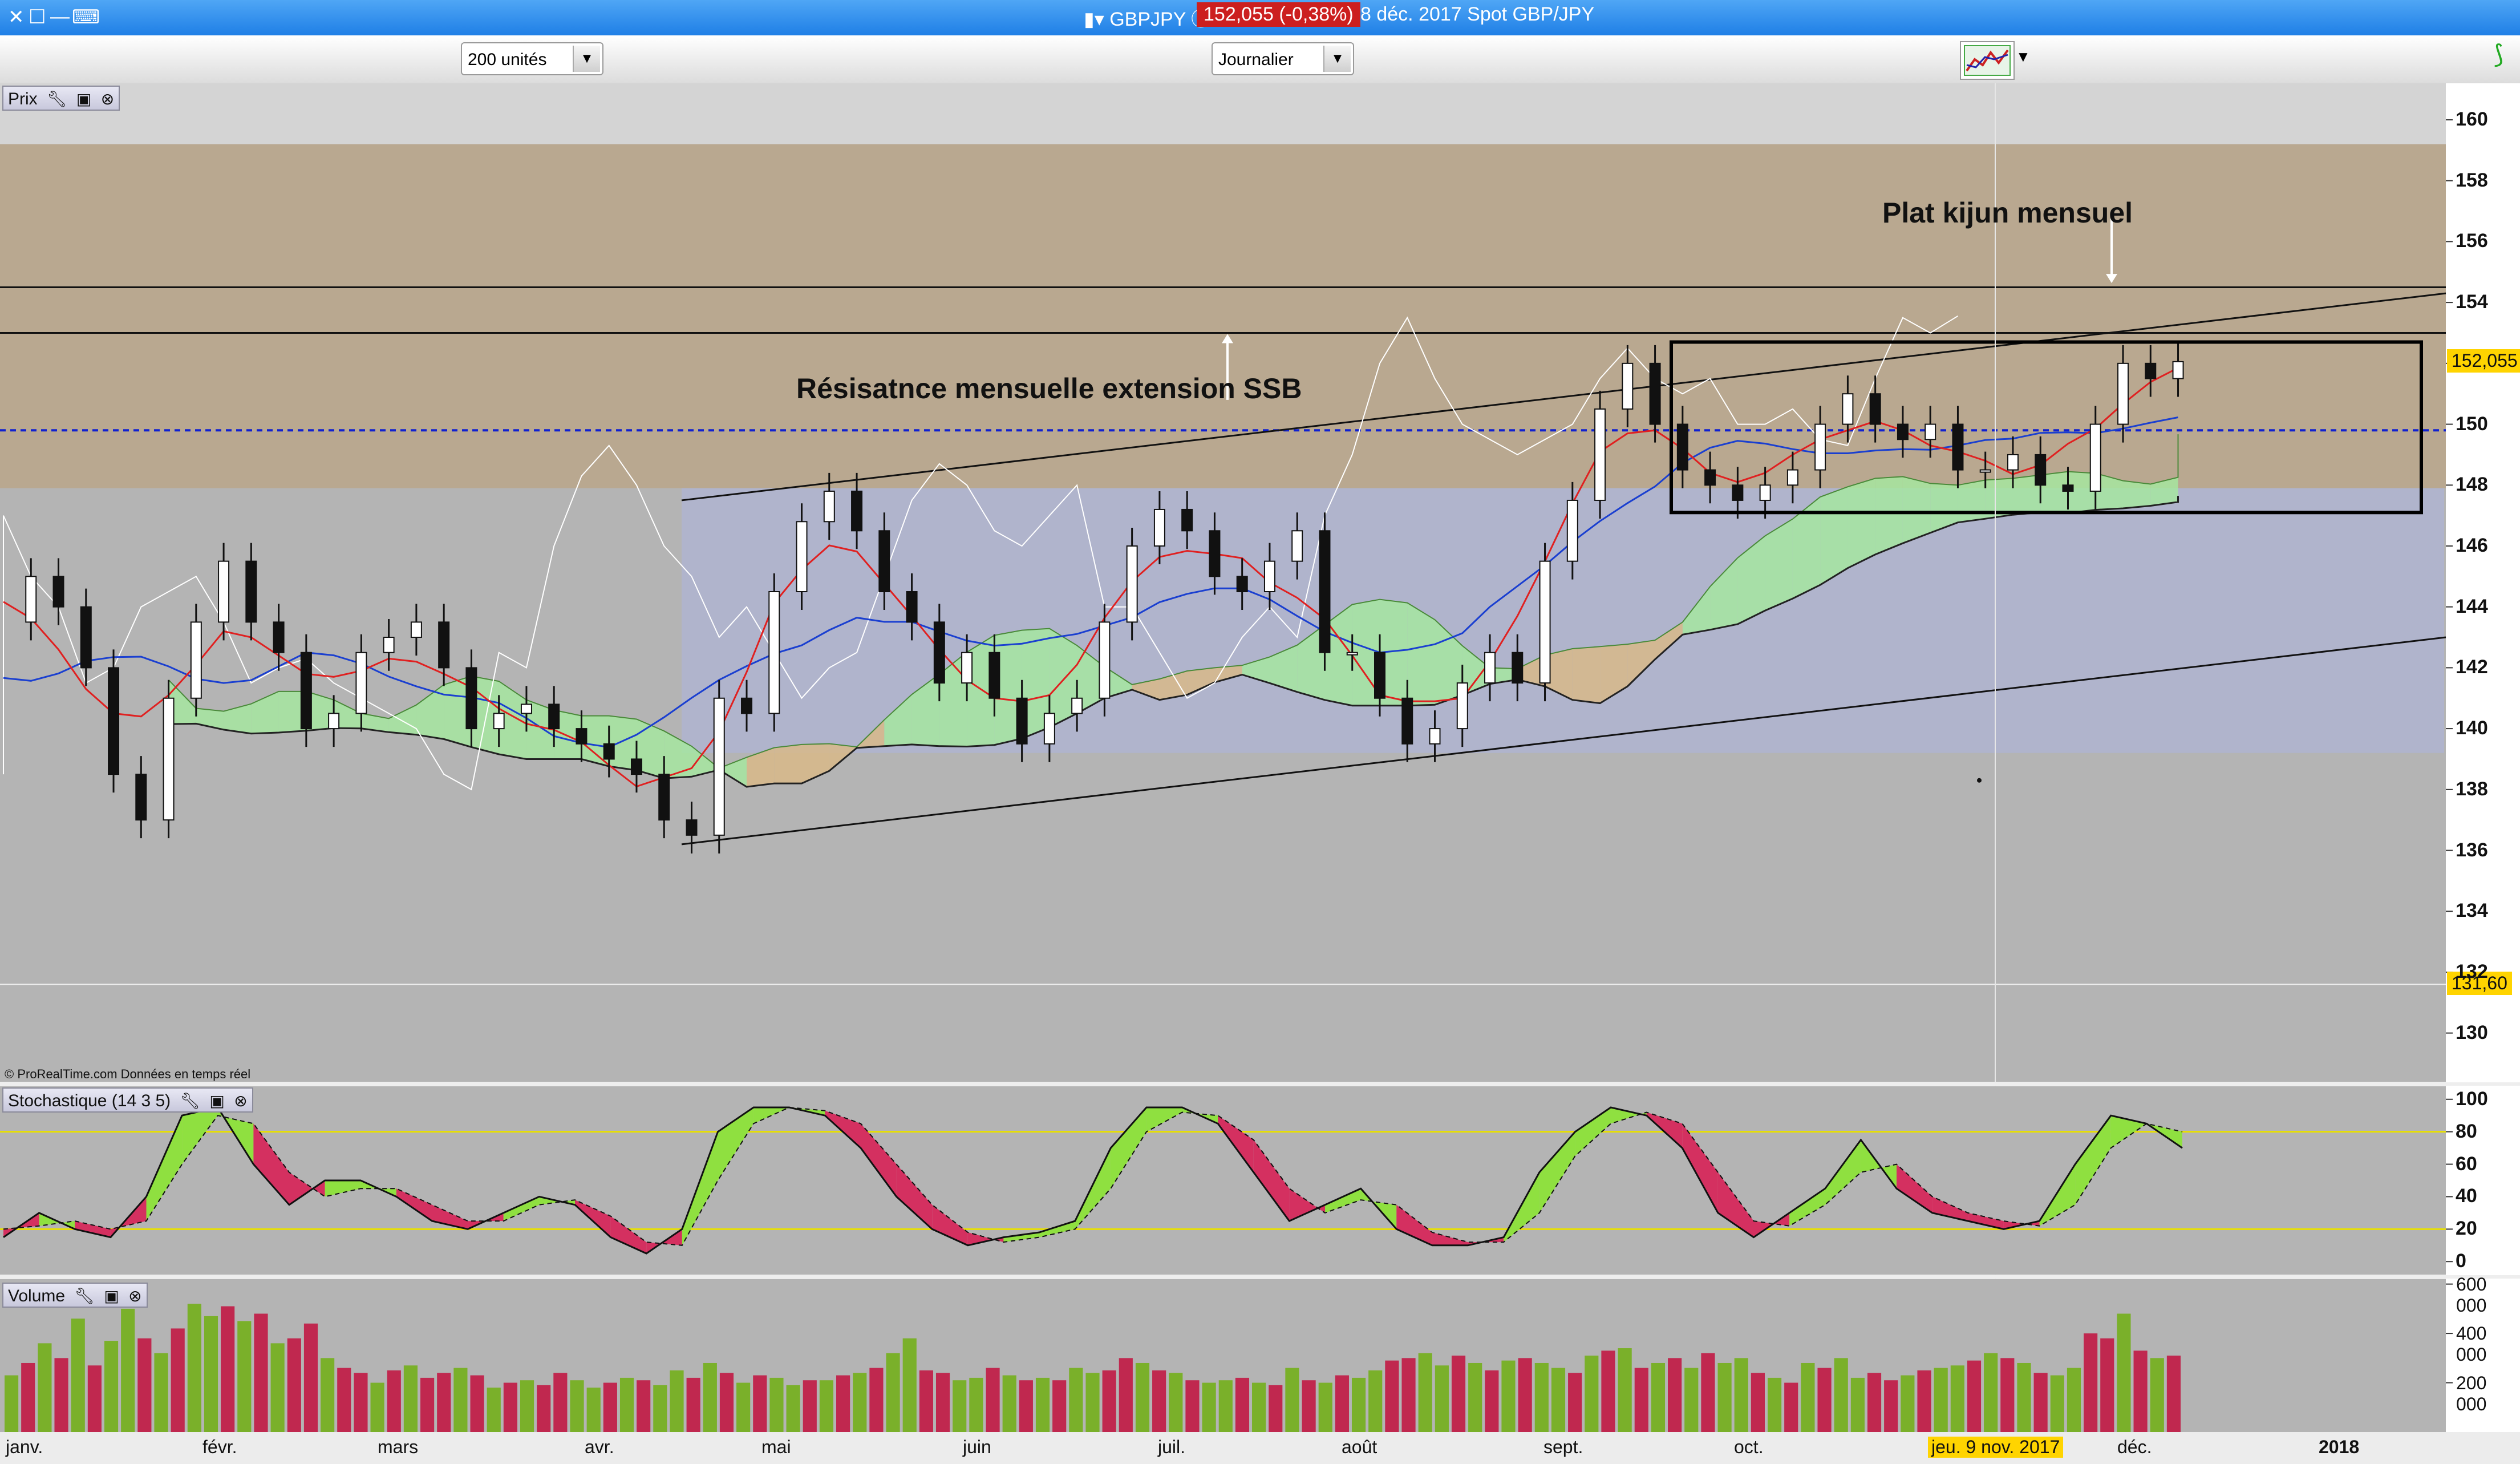  What do you see at coordinates (2466, 1196) in the screenshot?
I see `stochastic-axis-label: 40` at bounding box center [2466, 1196].